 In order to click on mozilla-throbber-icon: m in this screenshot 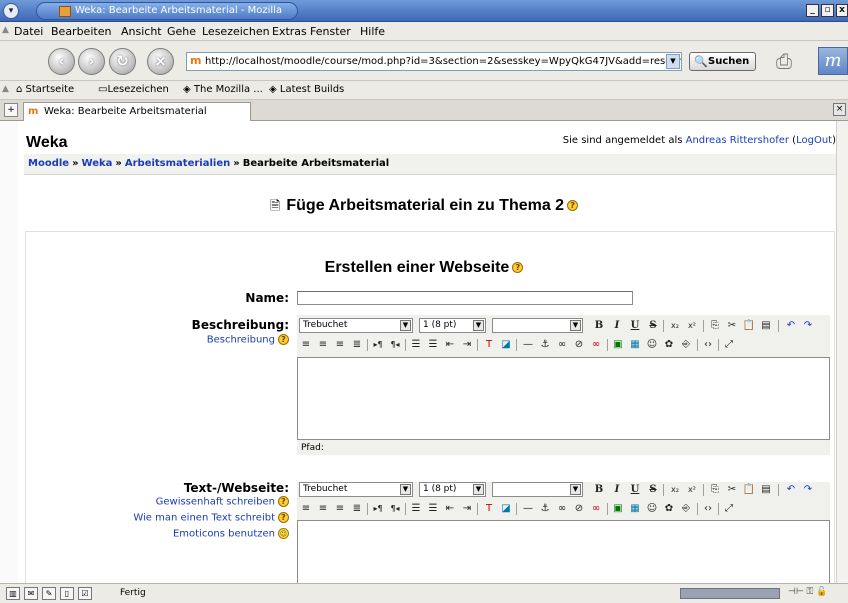, I will do `click(833, 61)`.